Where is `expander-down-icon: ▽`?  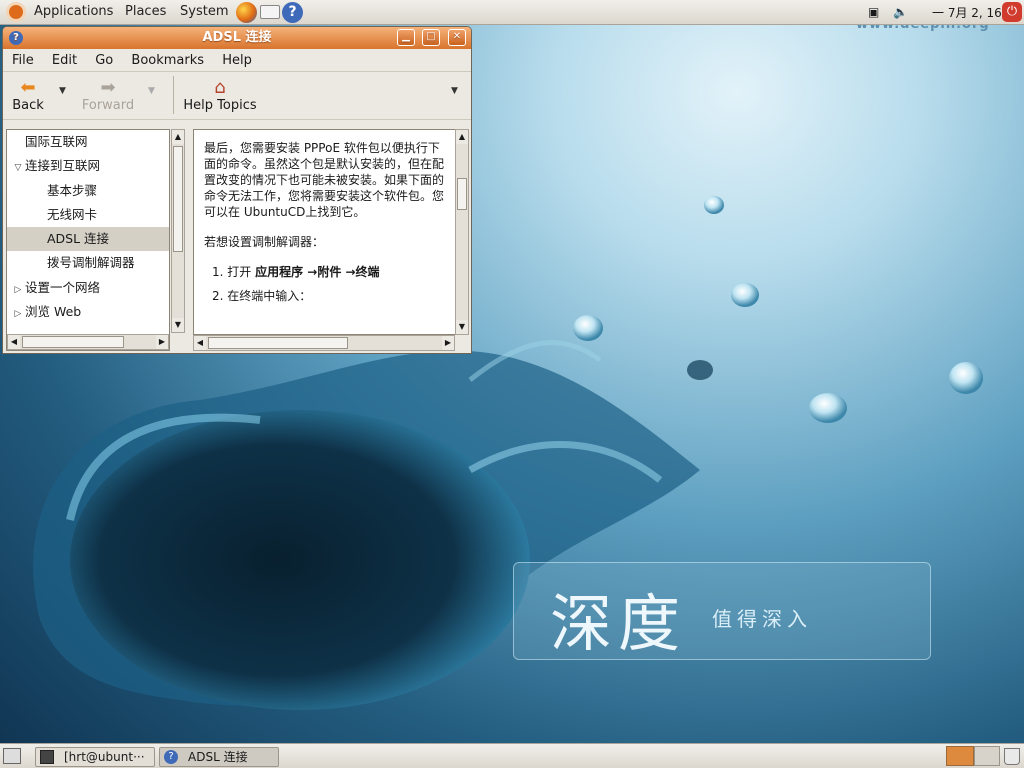 expander-down-icon: ▽ is located at coordinates (18, 168).